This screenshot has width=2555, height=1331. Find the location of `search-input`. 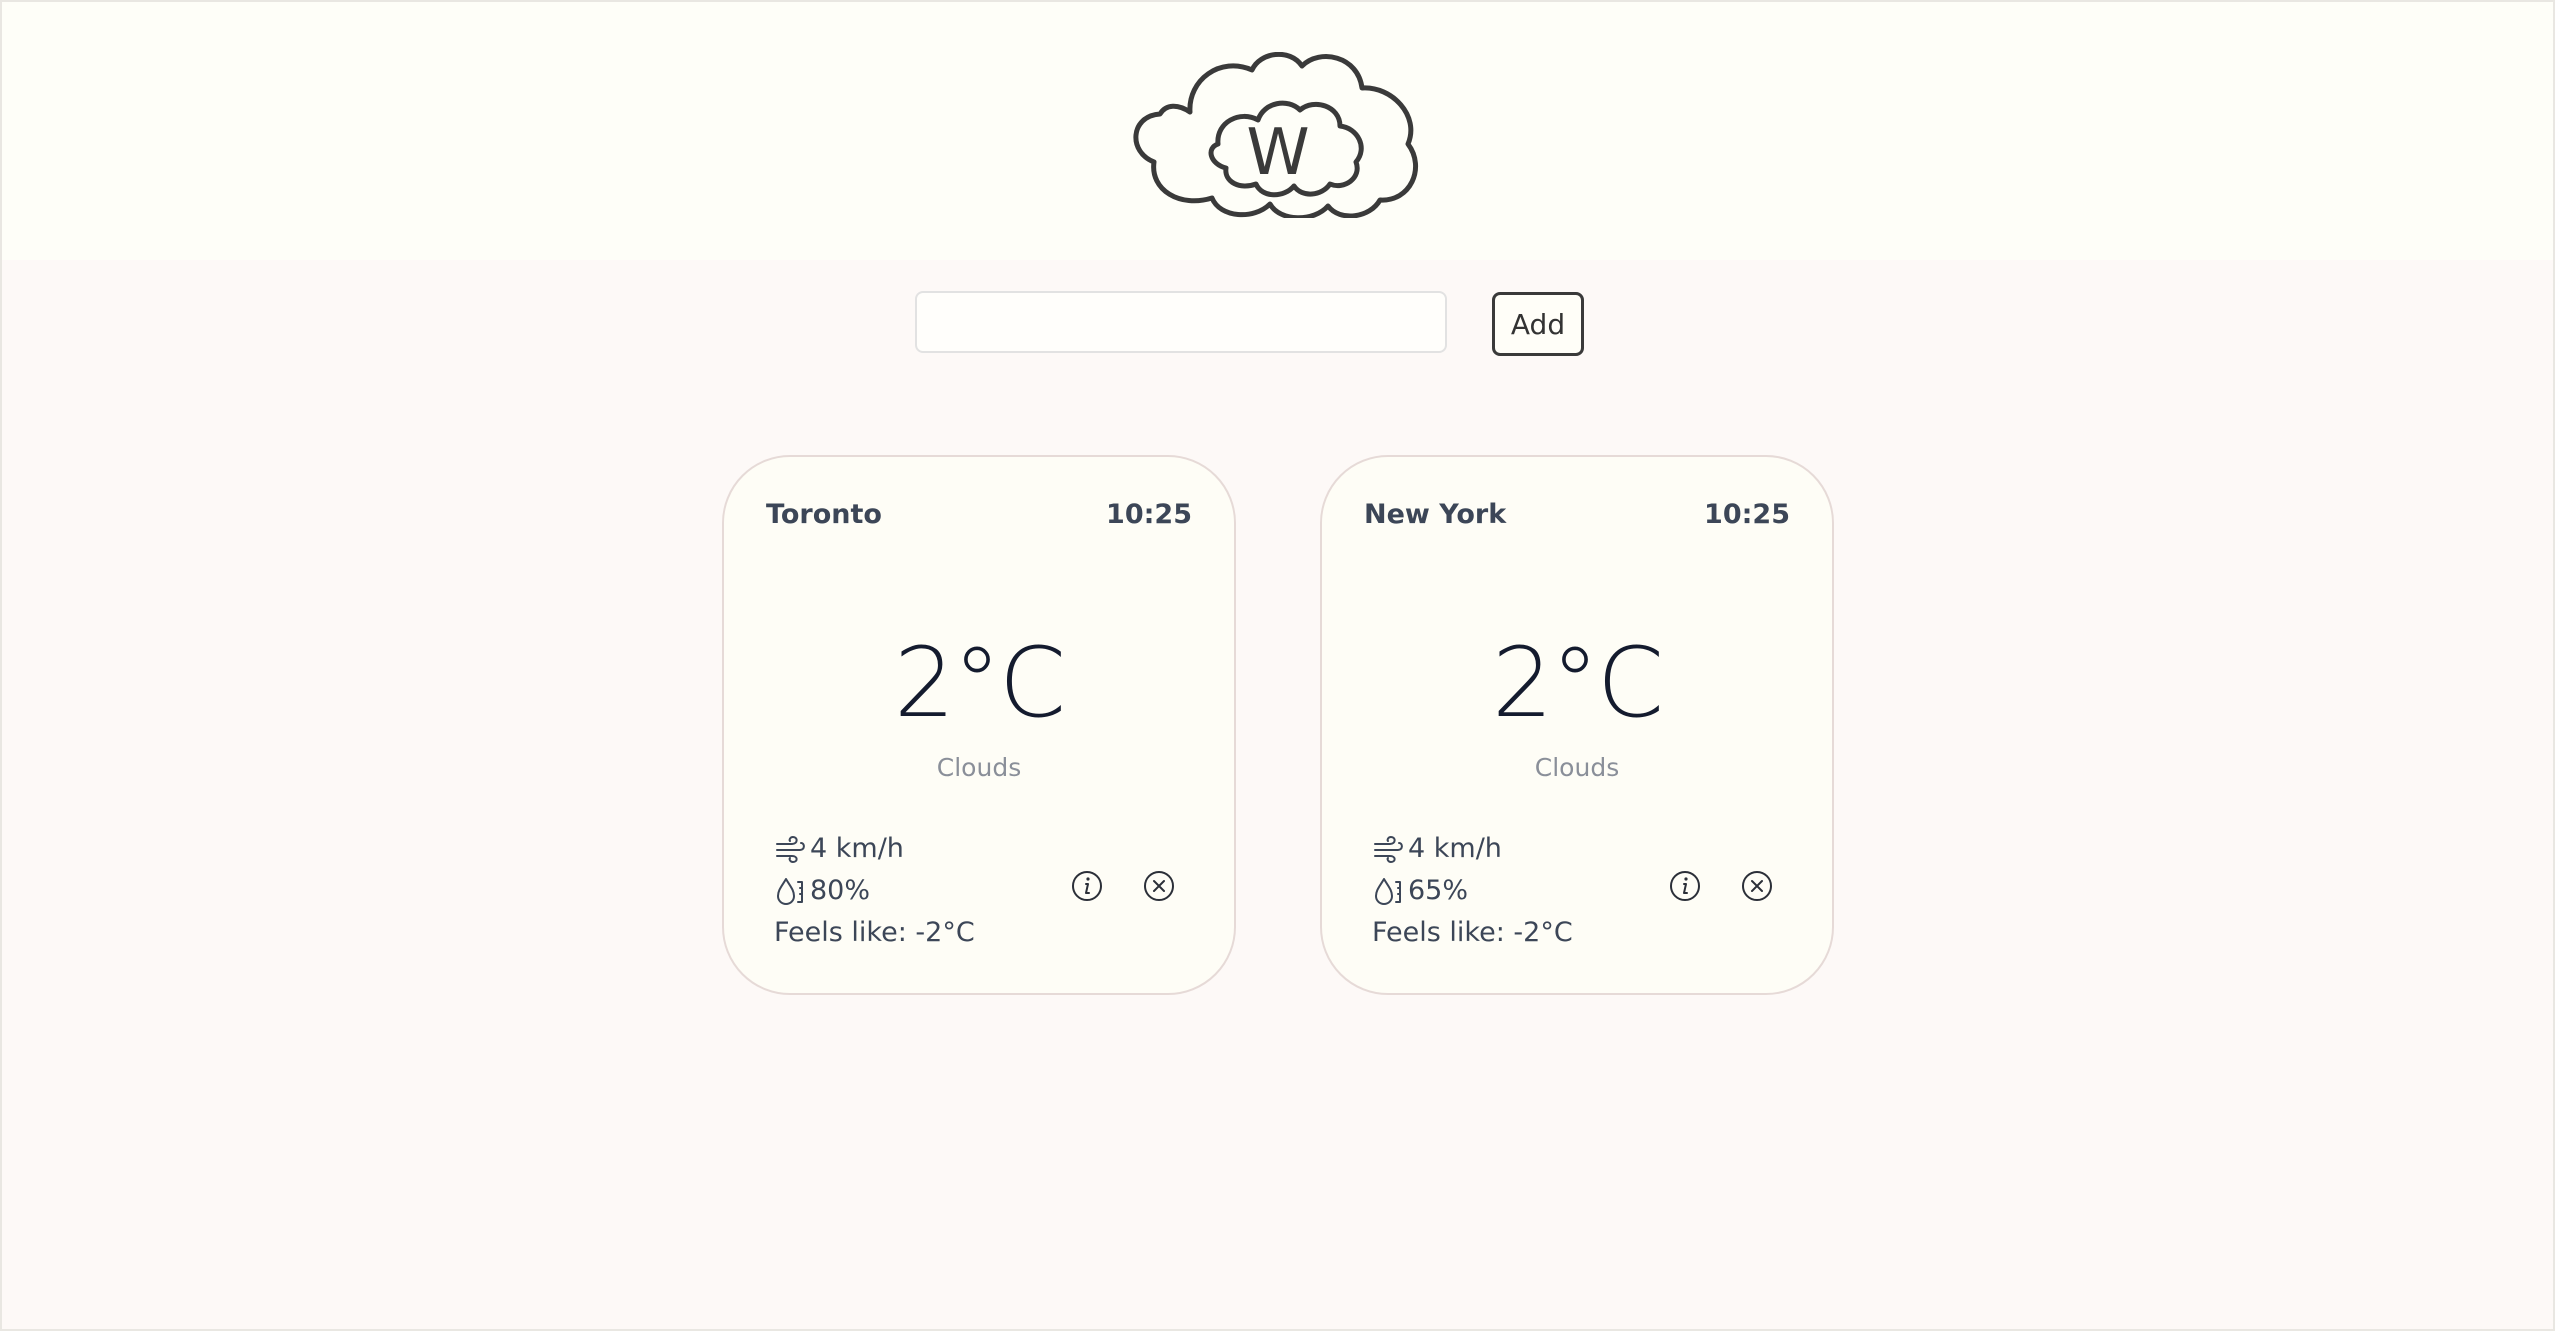

search-input is located at coordinates (1181, 322).